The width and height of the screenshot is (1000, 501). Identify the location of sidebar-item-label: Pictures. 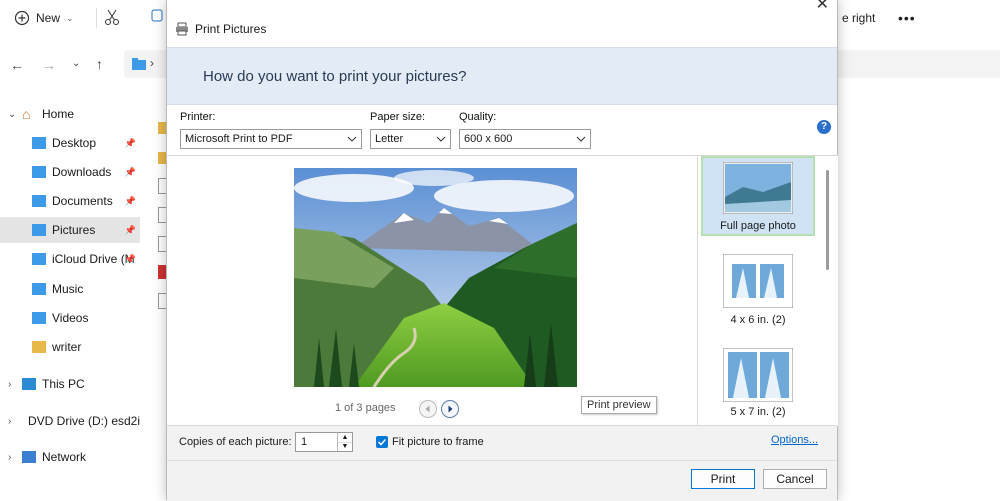
(74, 230).